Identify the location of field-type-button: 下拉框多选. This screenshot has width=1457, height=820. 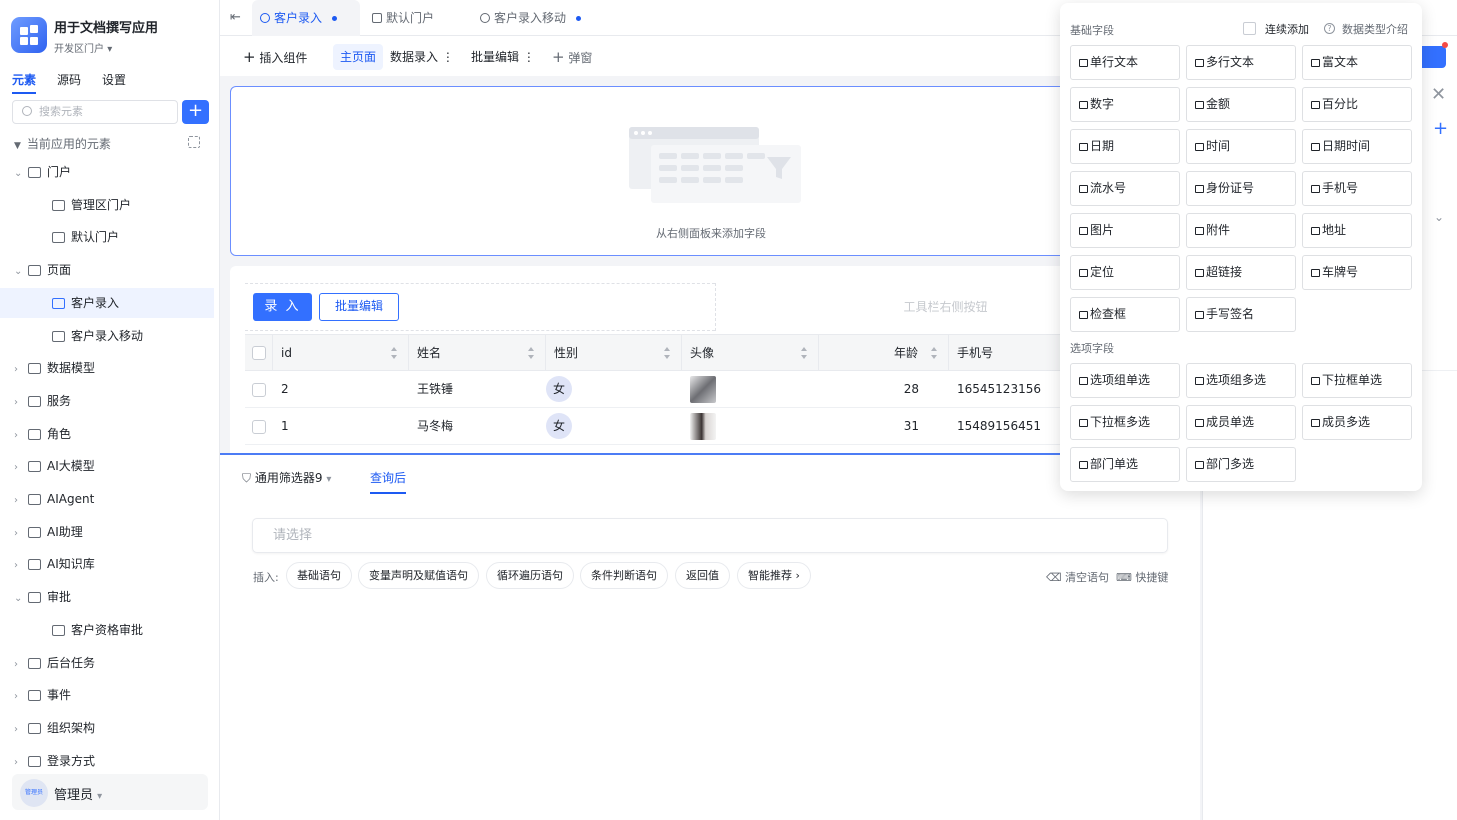
(1125, 422).